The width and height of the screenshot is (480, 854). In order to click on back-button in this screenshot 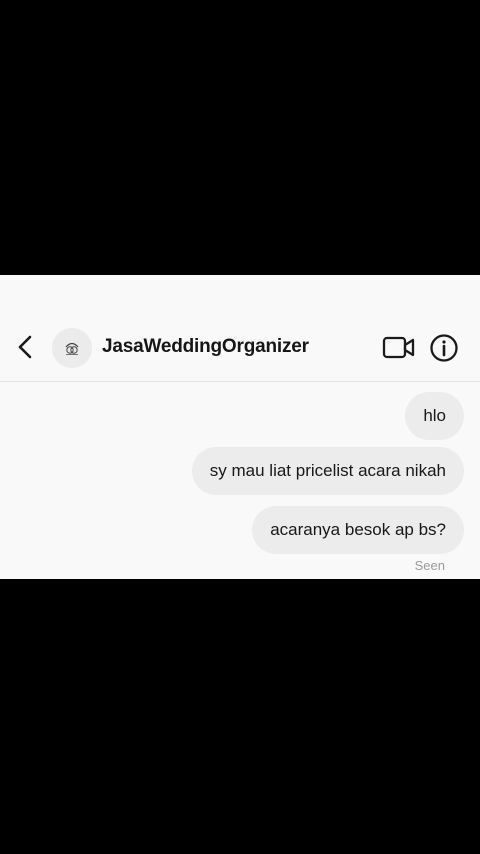, I will do `click(26, 347)`.